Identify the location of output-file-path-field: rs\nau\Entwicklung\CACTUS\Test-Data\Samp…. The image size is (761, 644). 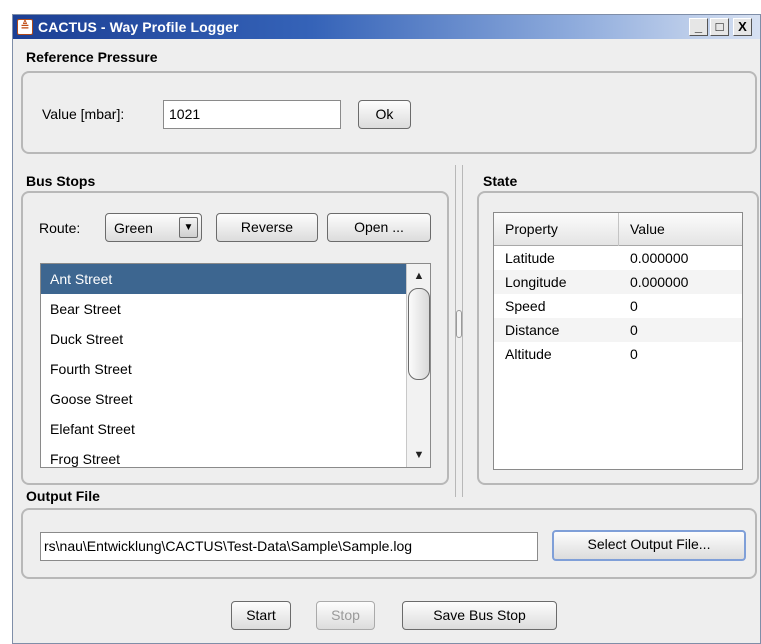
(289, 546).